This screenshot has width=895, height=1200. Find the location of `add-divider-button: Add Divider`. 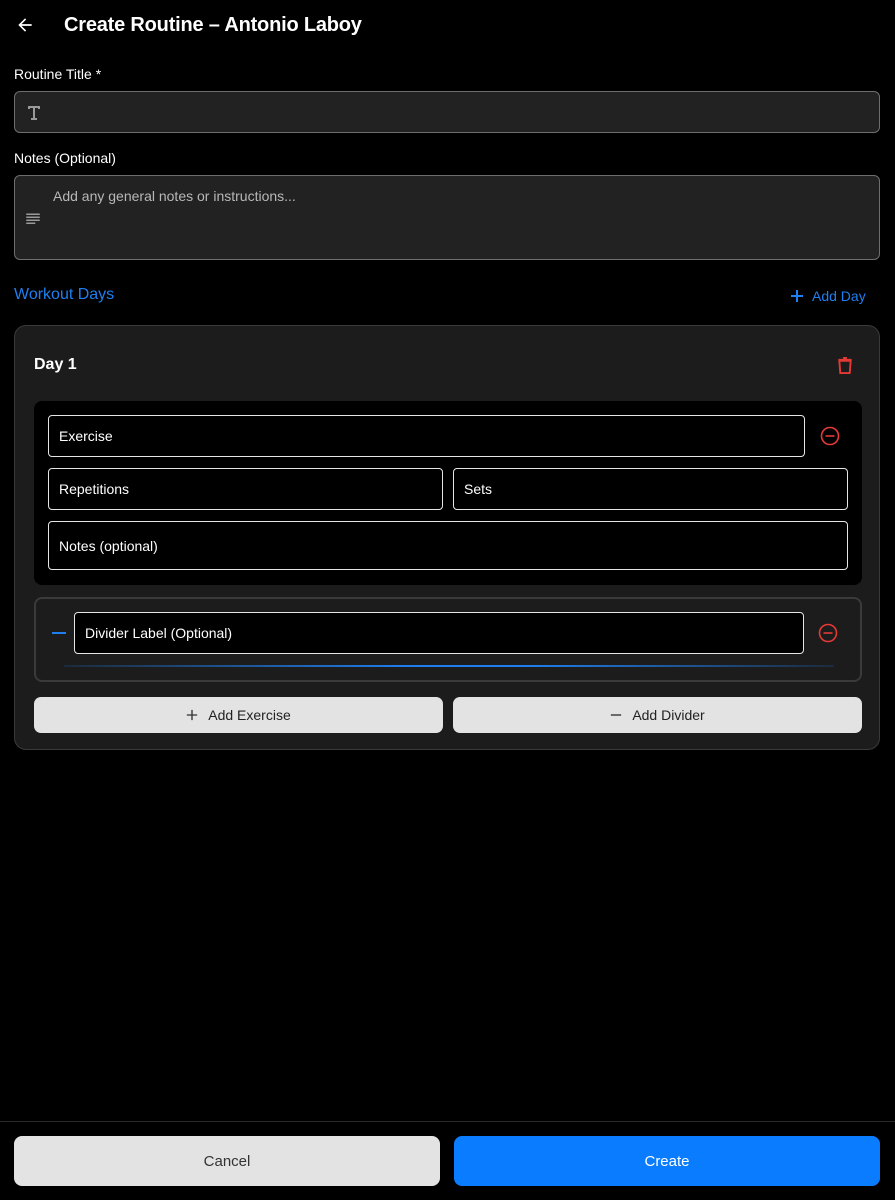

add-divider-button: Add Divider is located at coordinates (657, 715).